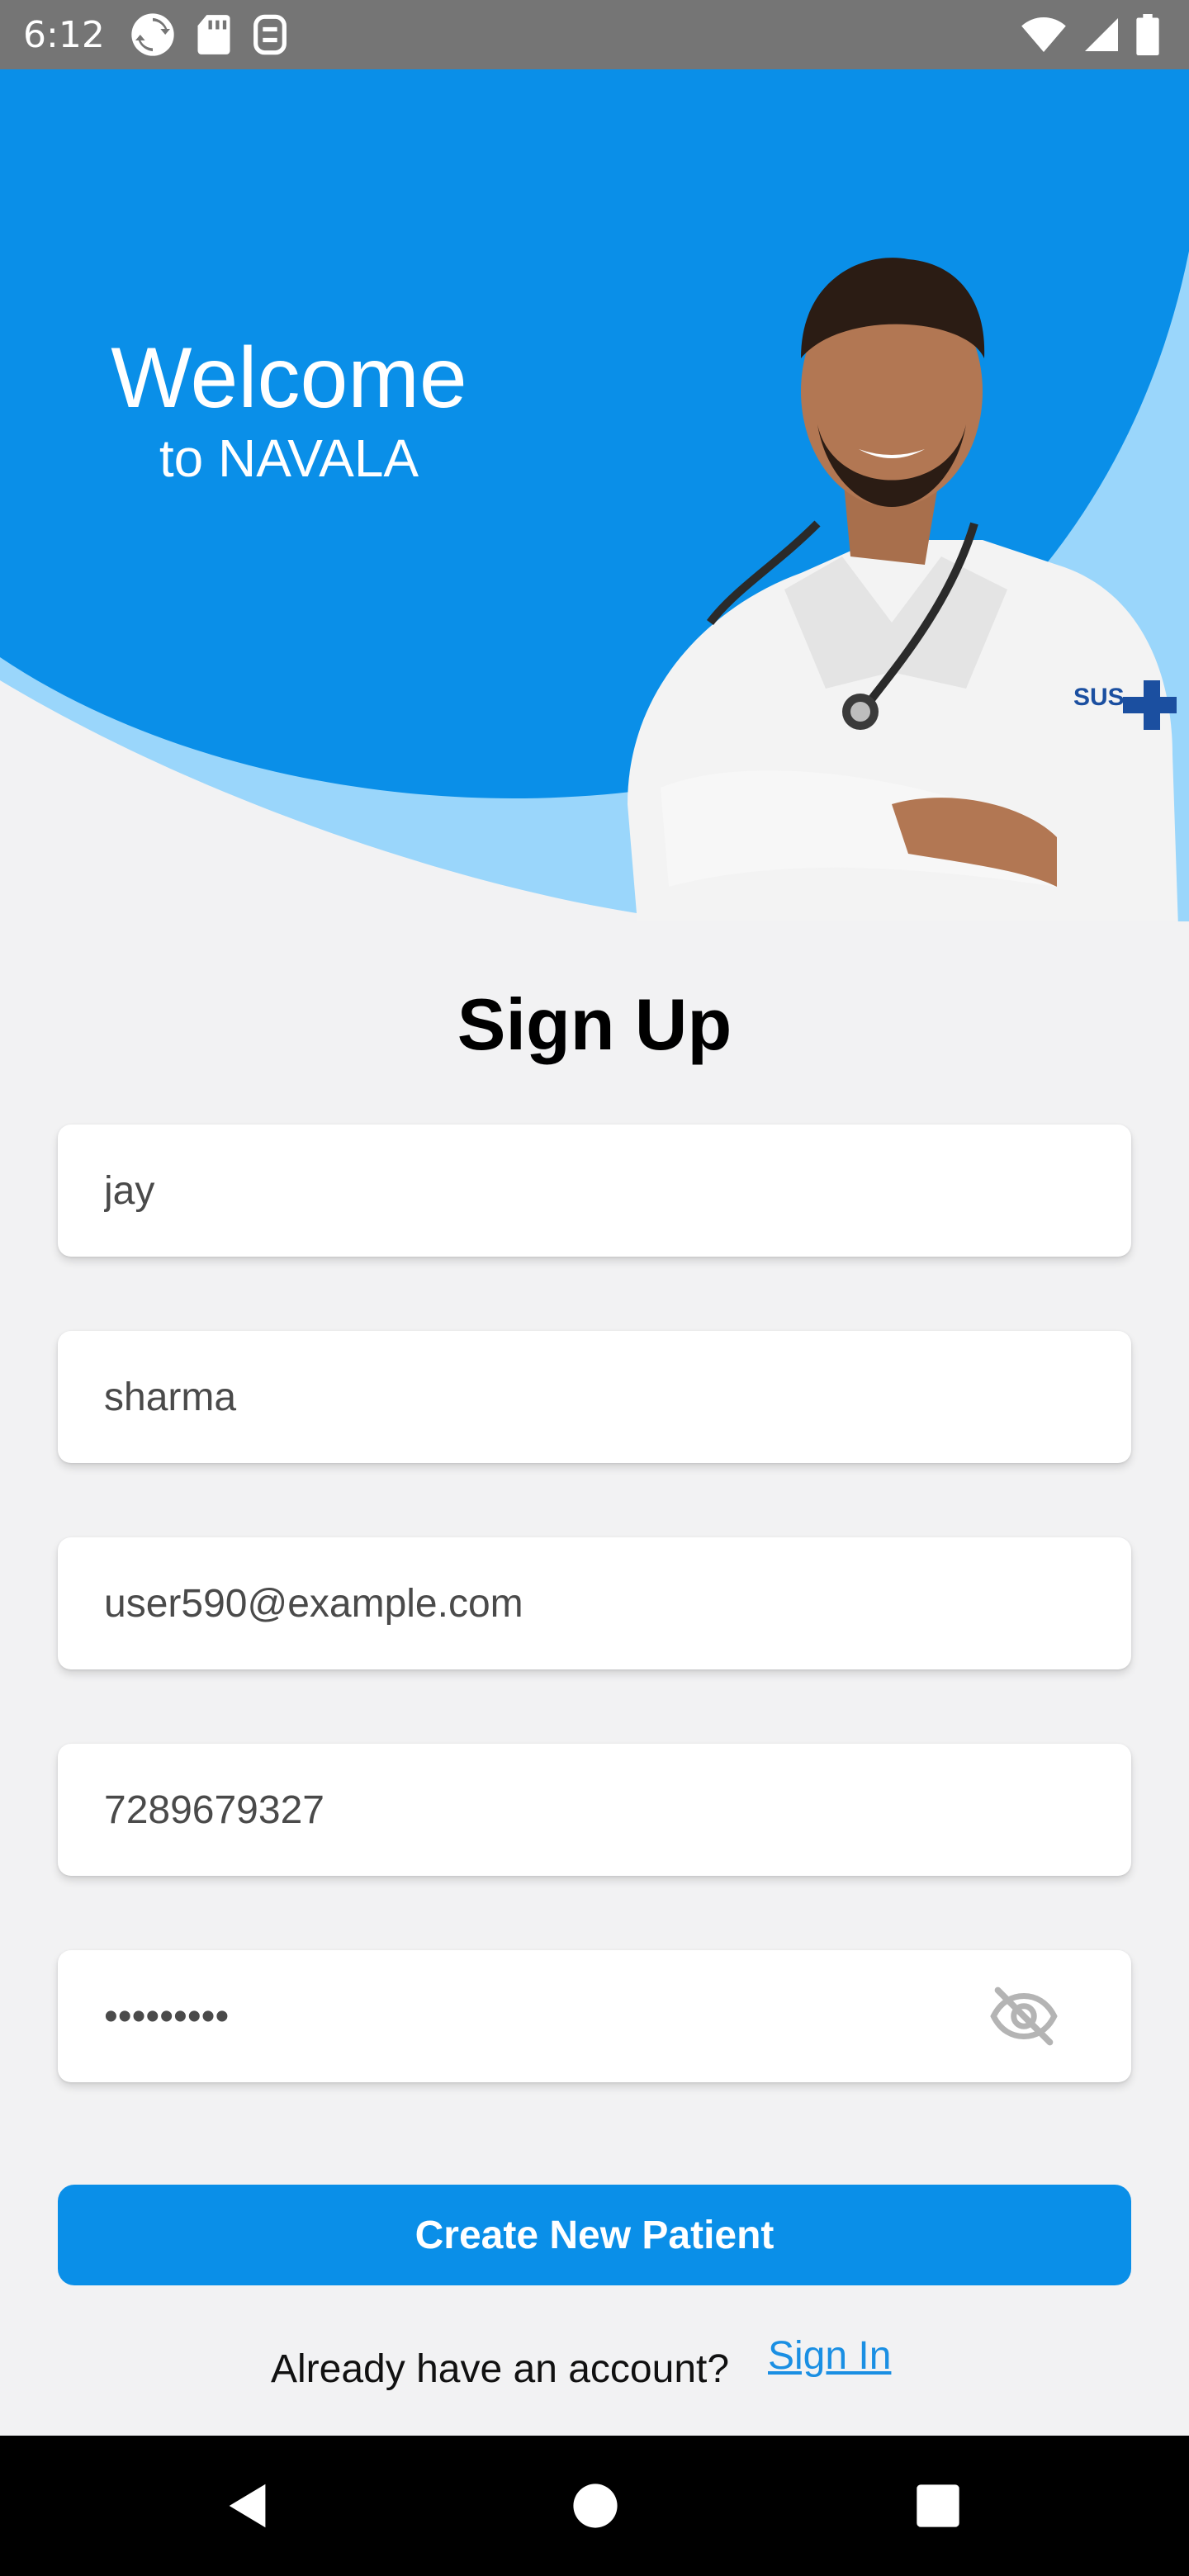 The width and height of the screenshot is (1189, 2576). I want to click on signin-link: Sign In, so click(829, 2356).